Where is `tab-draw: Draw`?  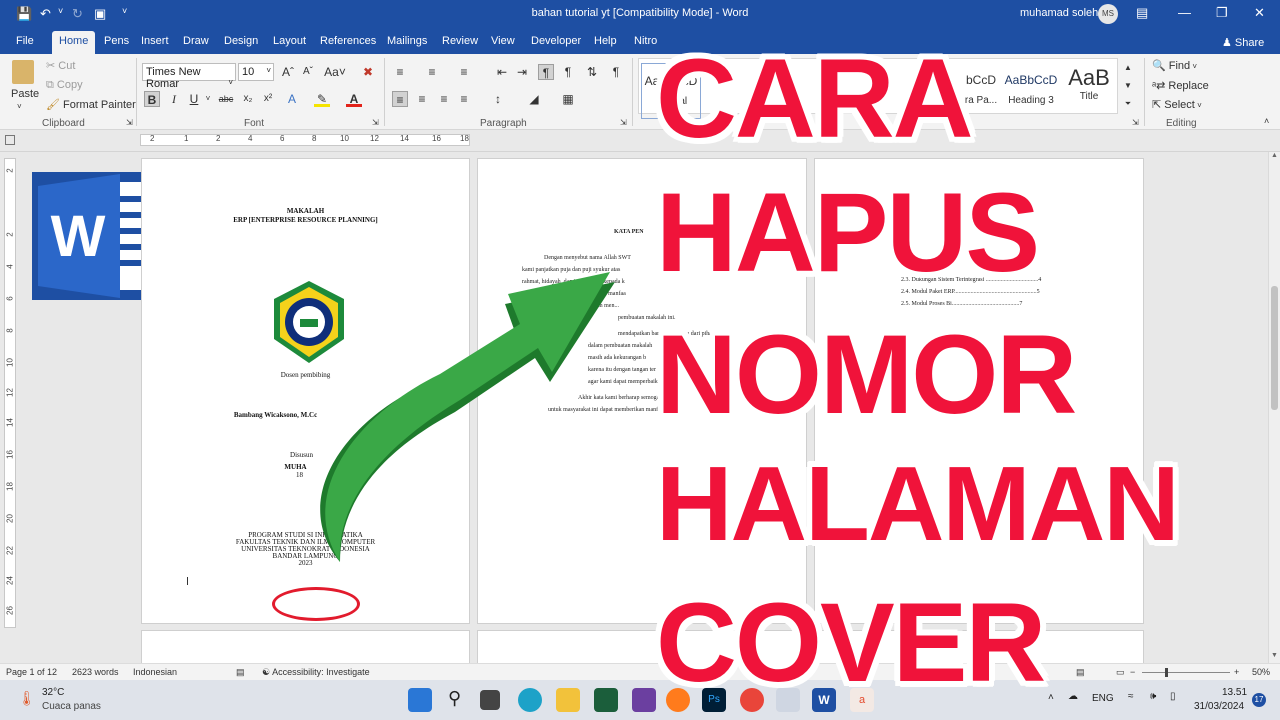
tab-draw: Draw is located at coordinates (196, 41).